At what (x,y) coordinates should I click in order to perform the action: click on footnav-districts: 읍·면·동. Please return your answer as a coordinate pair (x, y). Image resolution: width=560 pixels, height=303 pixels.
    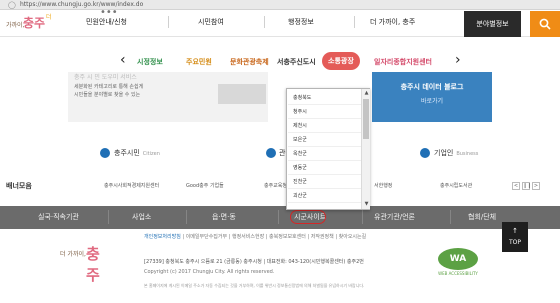
    Looking at the image, I should click on (224, 217).